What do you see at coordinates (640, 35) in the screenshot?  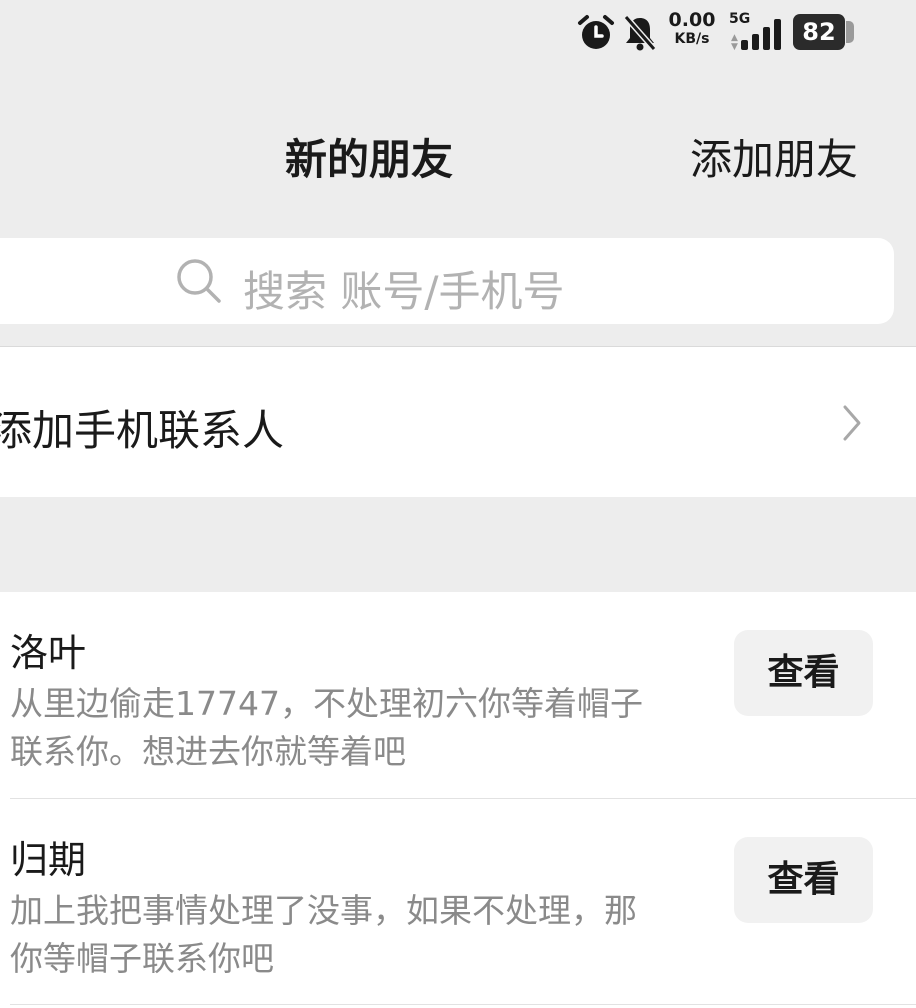 I see `bell-muted-icon` at bounding box center [640, 35].